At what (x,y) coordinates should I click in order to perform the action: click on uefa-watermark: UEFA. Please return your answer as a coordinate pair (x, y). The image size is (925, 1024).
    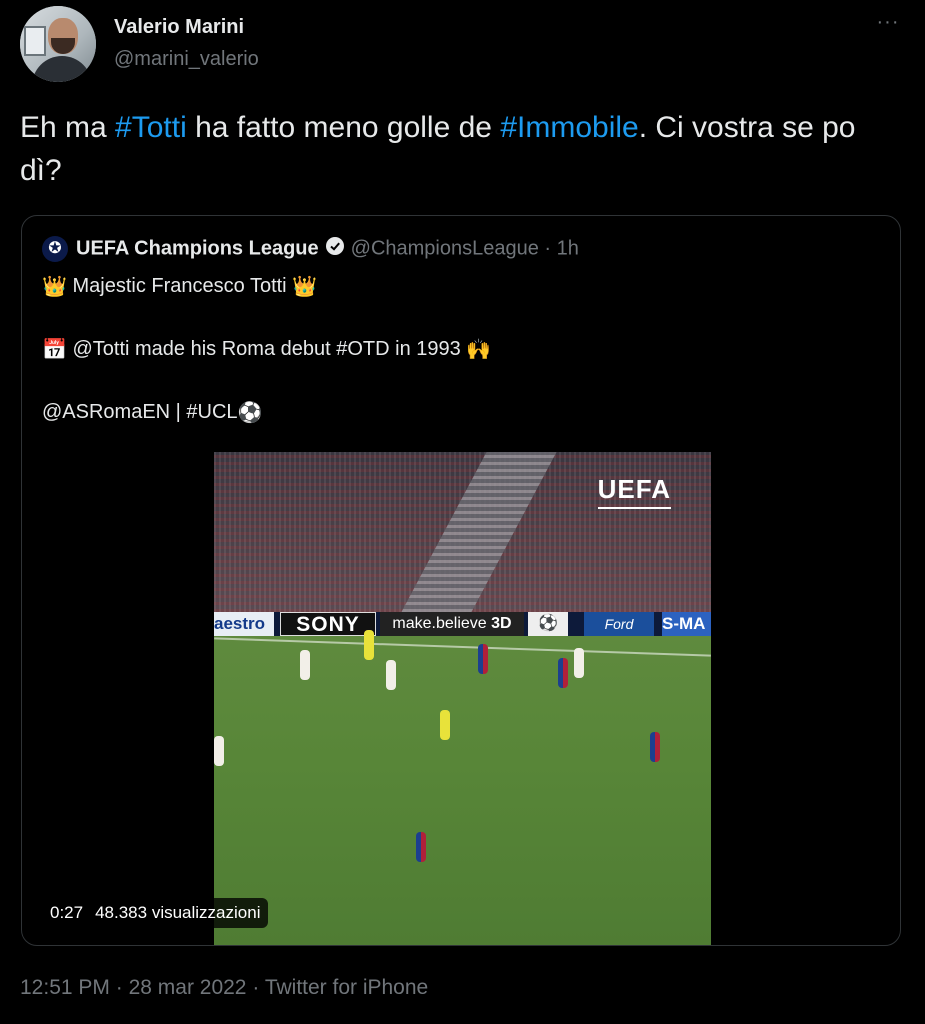
    Looking at the image, I should click on (634, 491).